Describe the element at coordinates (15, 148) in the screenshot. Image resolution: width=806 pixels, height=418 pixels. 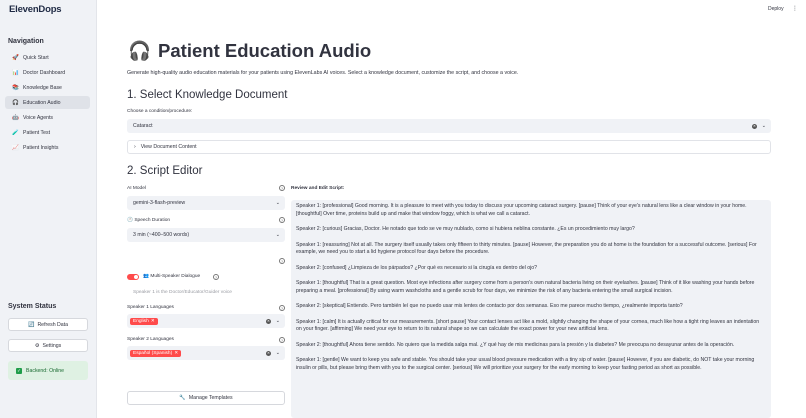
I see `chart-icon: 📈` at that location.